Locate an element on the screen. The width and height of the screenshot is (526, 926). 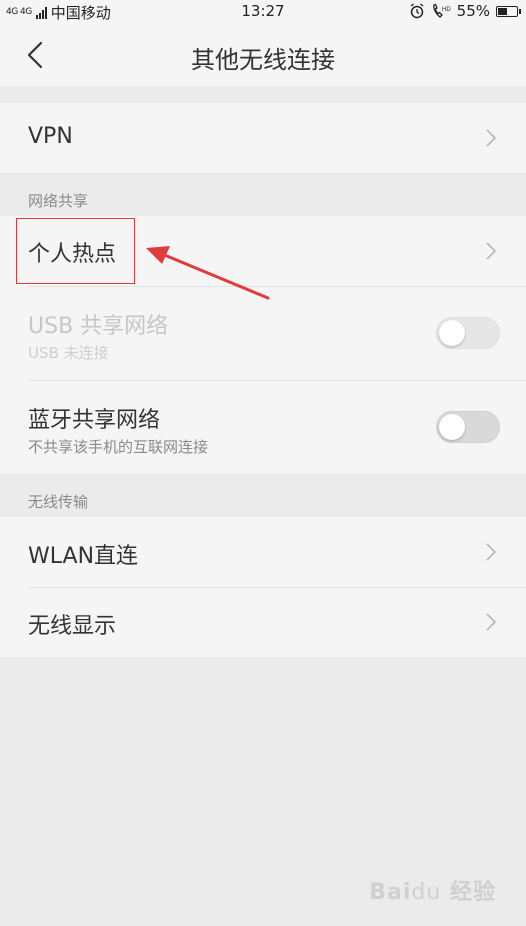
annotation-arrow-icon is located at coordinates (208, 273).